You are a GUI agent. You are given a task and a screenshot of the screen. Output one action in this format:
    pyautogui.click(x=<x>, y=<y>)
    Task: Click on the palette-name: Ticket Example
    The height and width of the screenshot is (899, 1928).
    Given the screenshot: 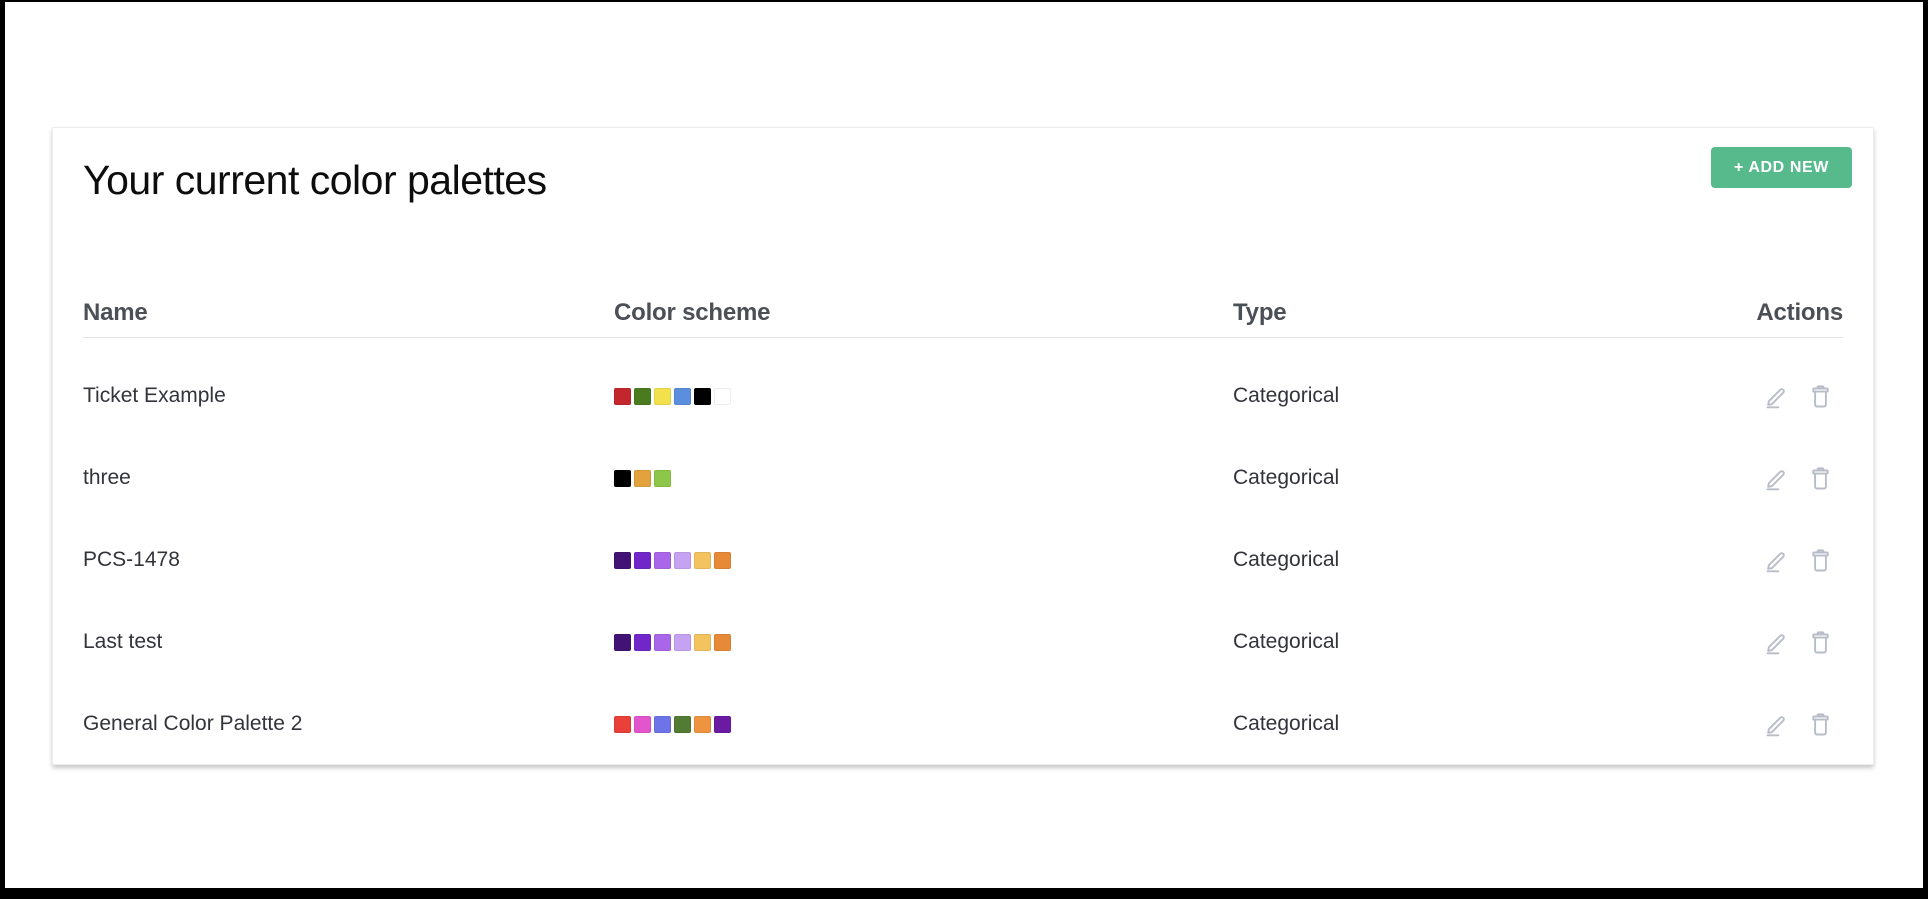 What is the action you would take?
    pyautogui.click(x=154, y=395)
    